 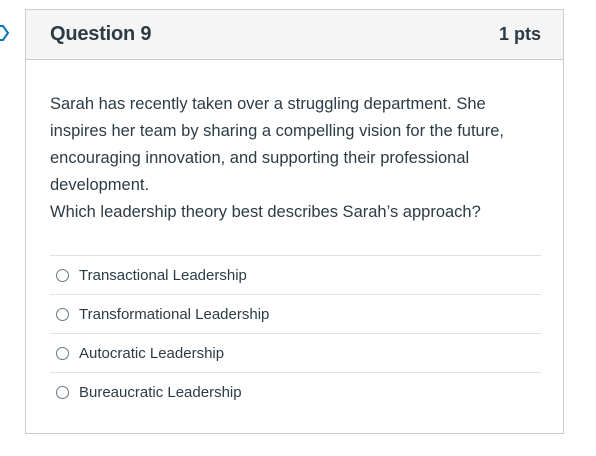 I want to click on answer-option-transactional: Transactional Leadership, so click(x=295, y=275).